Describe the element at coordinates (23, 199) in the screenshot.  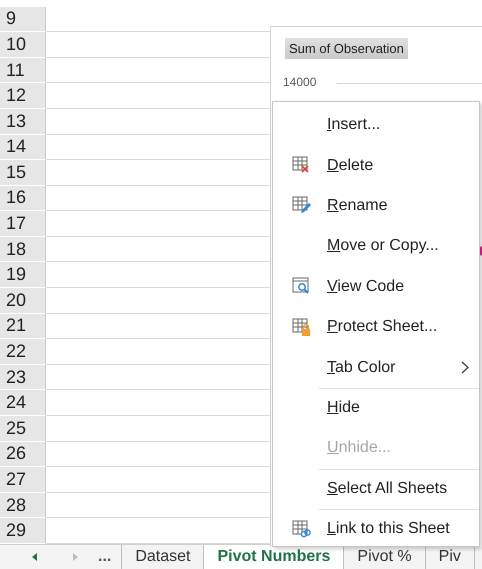
I see `row-header: 16` at that location.